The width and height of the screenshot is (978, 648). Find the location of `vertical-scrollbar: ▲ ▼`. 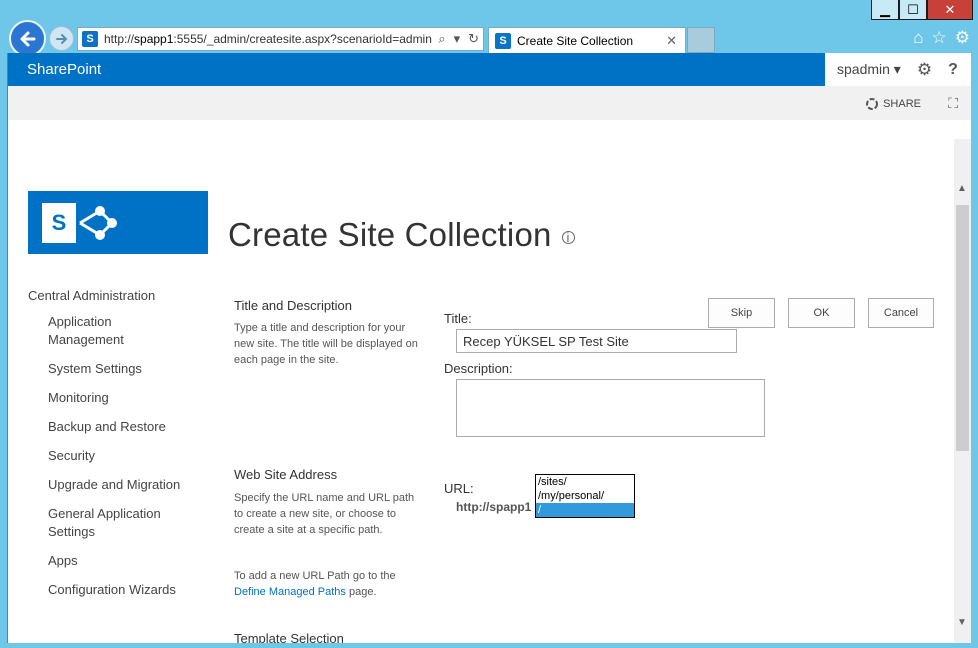

vertical-scrollbar: ▲ ▼ is located at coordinates (962, 391).